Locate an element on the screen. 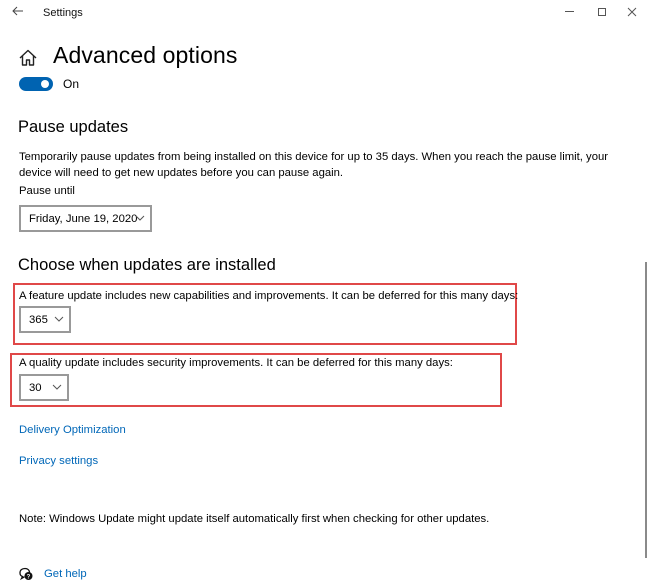 The height and width of the screenshot is (585, 648). get-help-icon: ? is located at coordinates (26, 574).